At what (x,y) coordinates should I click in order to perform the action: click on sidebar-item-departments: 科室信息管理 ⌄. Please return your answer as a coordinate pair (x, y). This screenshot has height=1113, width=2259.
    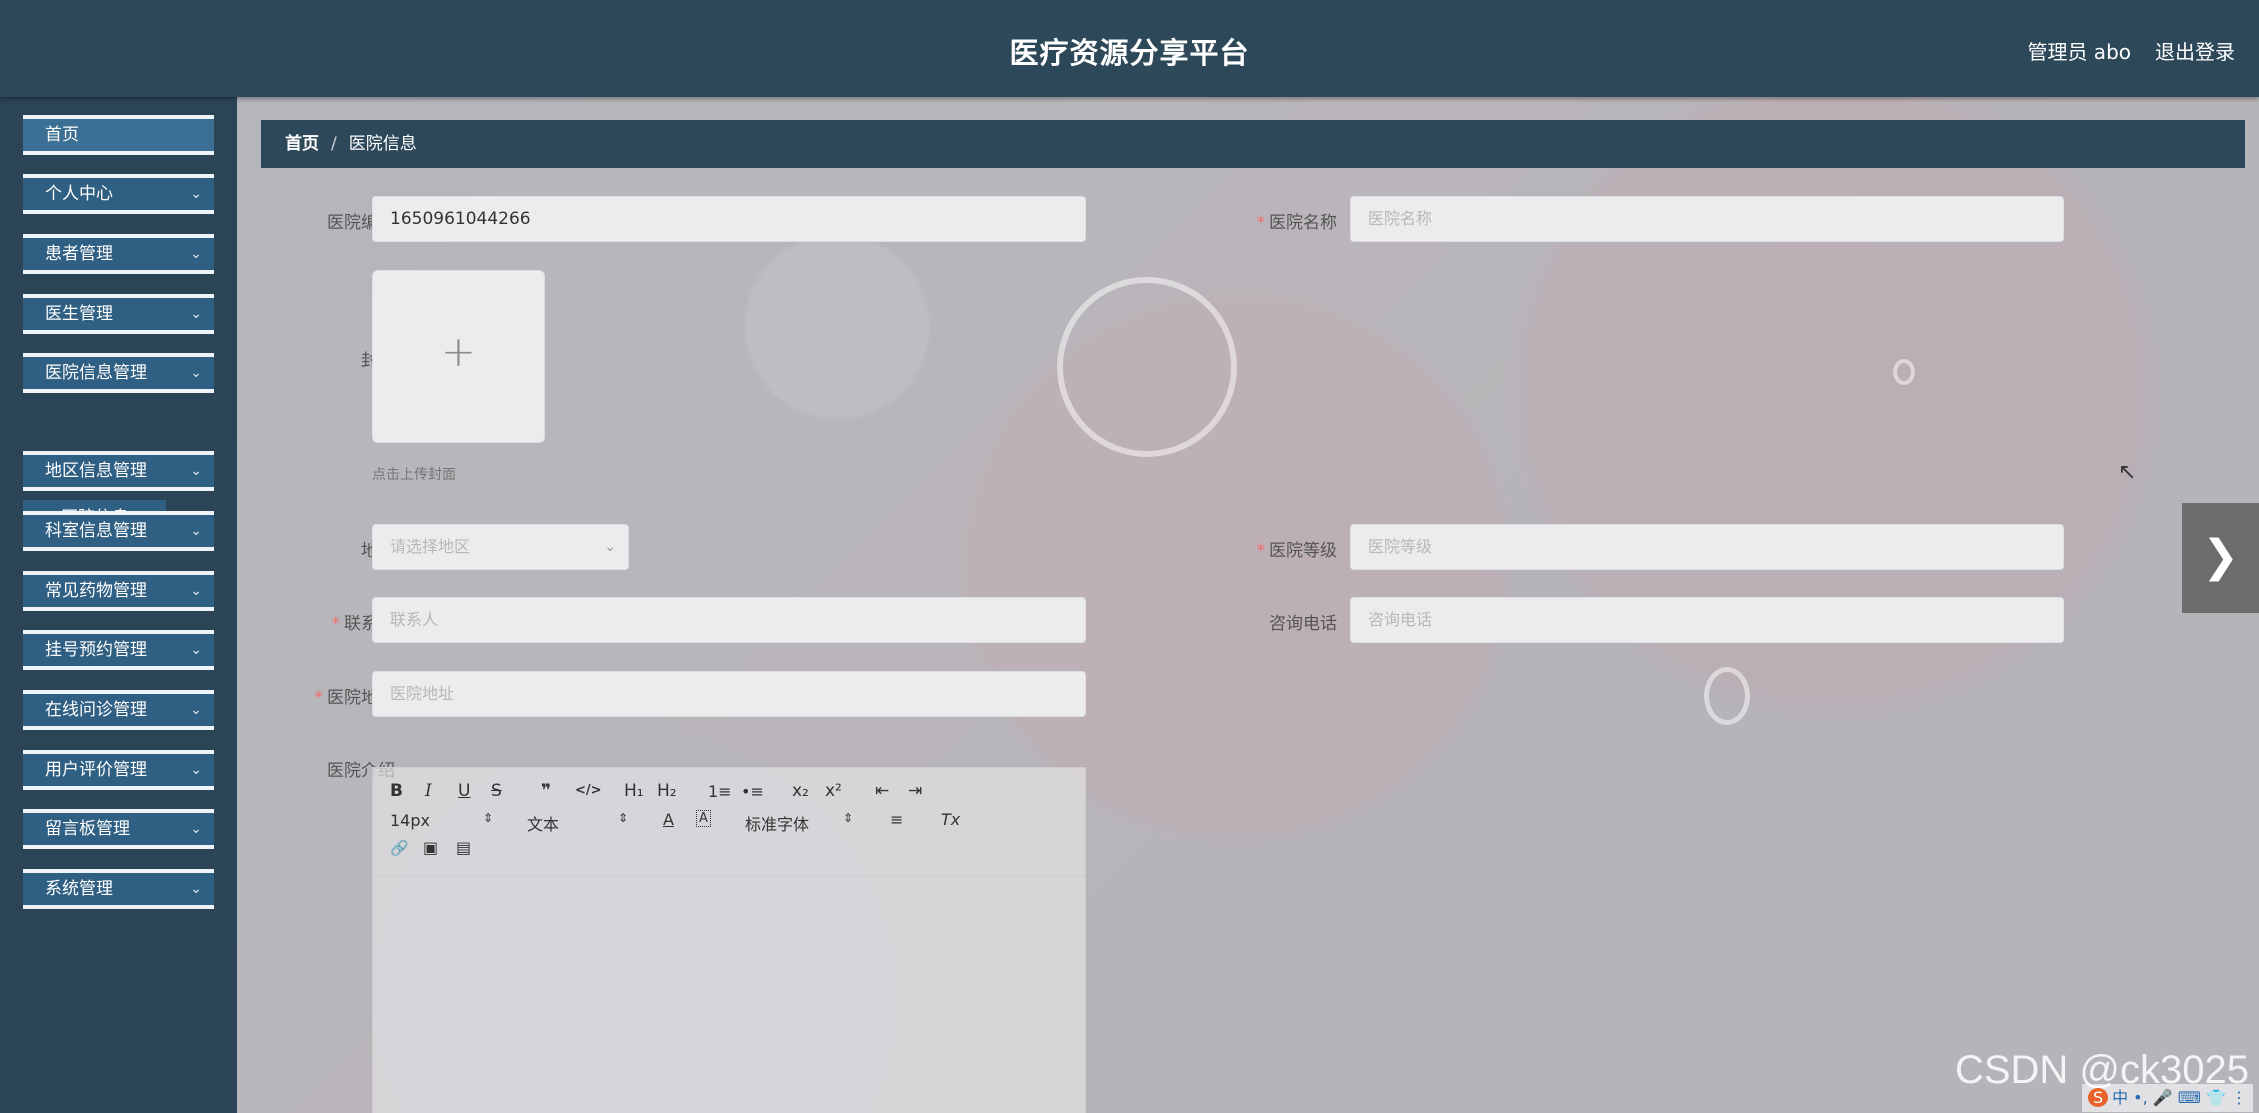
    Looking at the image, I should click on (118, 531).